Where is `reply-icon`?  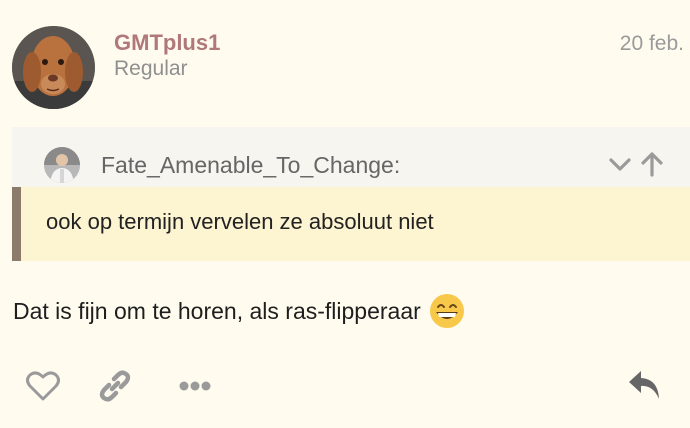 reply-icon is located at coordinates (645, 386).